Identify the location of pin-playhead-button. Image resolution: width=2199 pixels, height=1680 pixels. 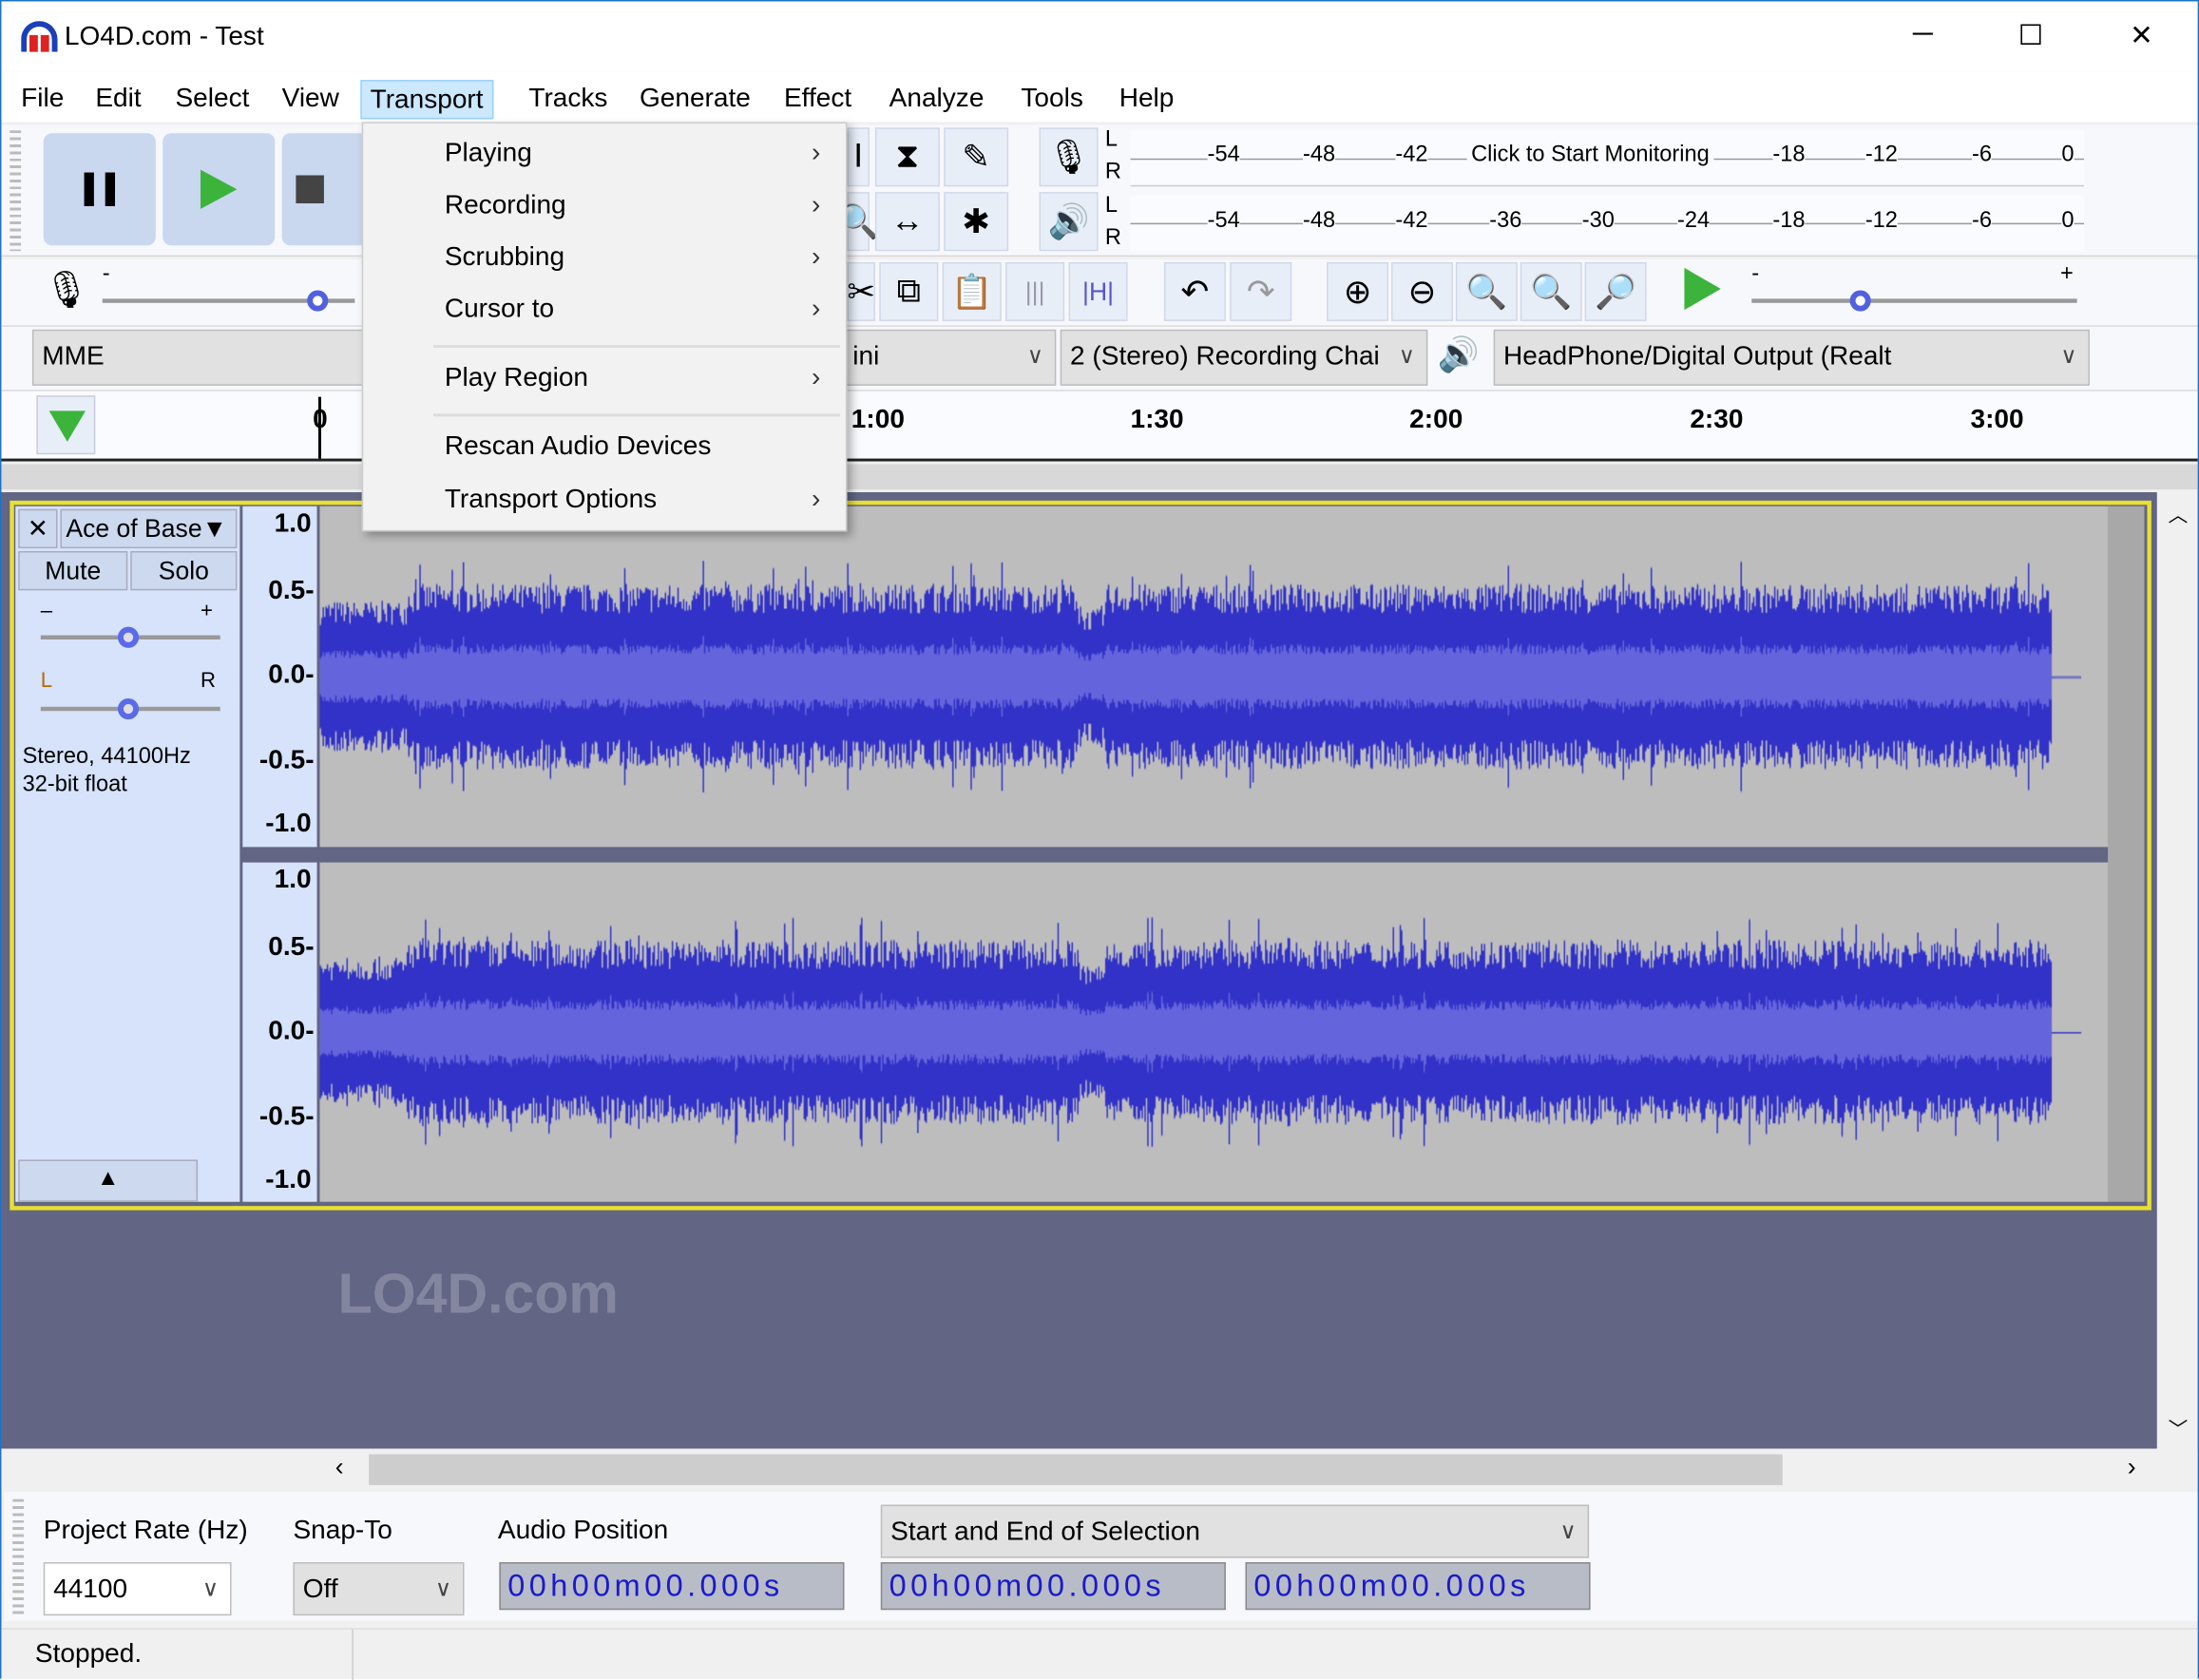
(66, 425).